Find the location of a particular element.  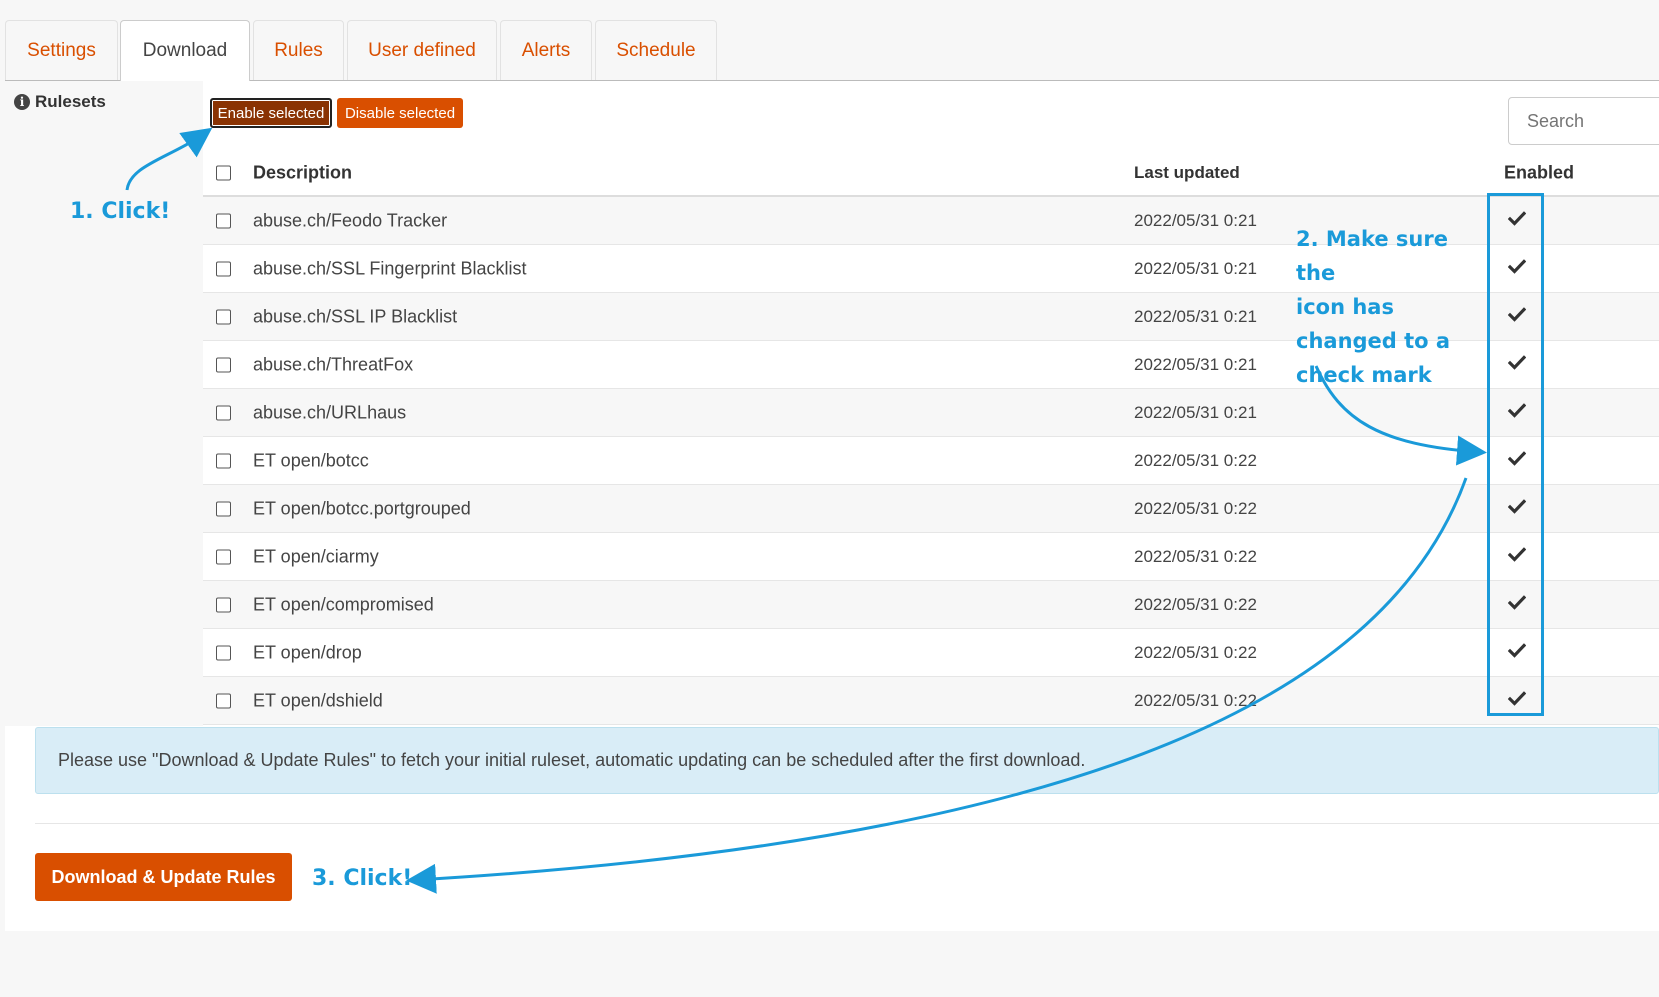

row-description: ET open/botcc is located at coordinates (311, 460).